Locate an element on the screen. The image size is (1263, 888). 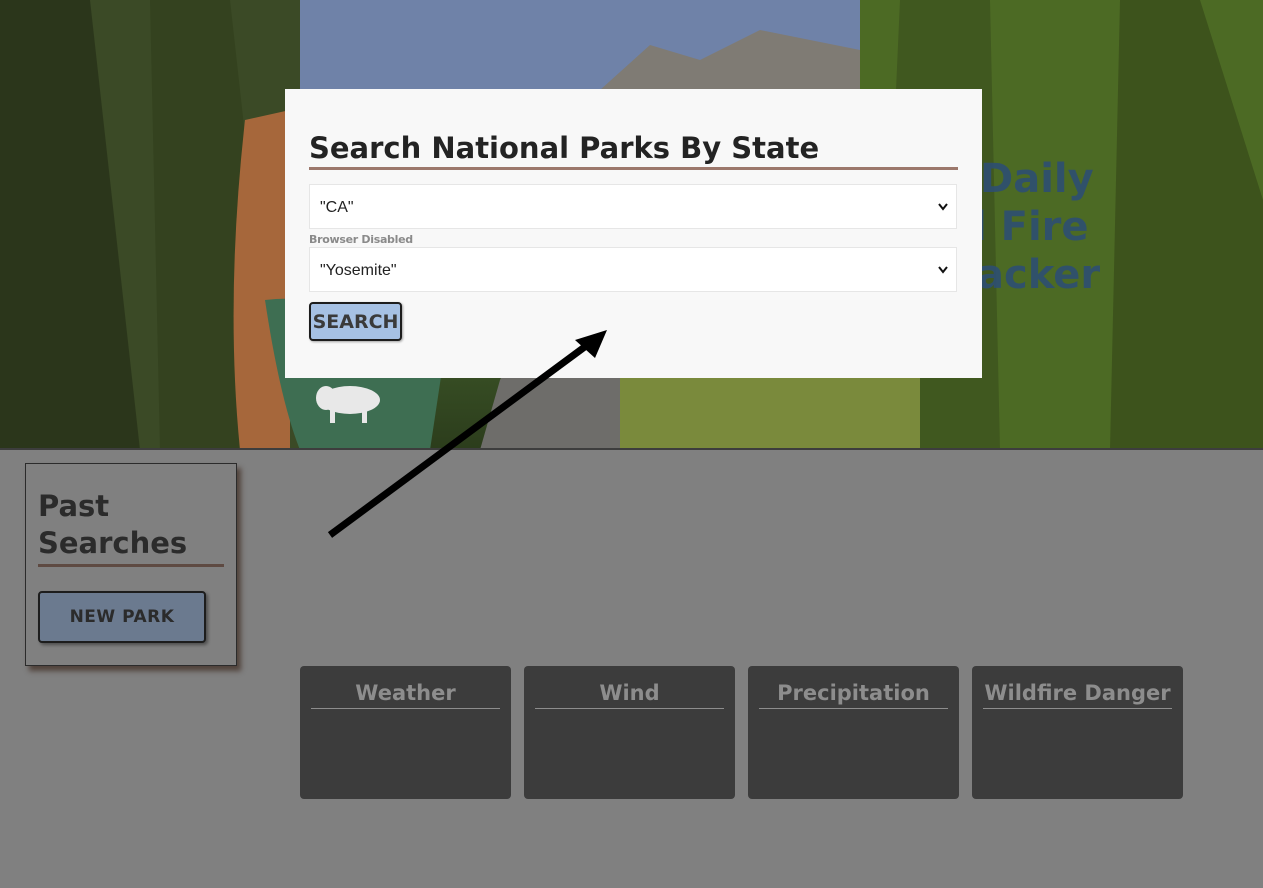
card-title: Precipitation is located at coordinates (853, 694).